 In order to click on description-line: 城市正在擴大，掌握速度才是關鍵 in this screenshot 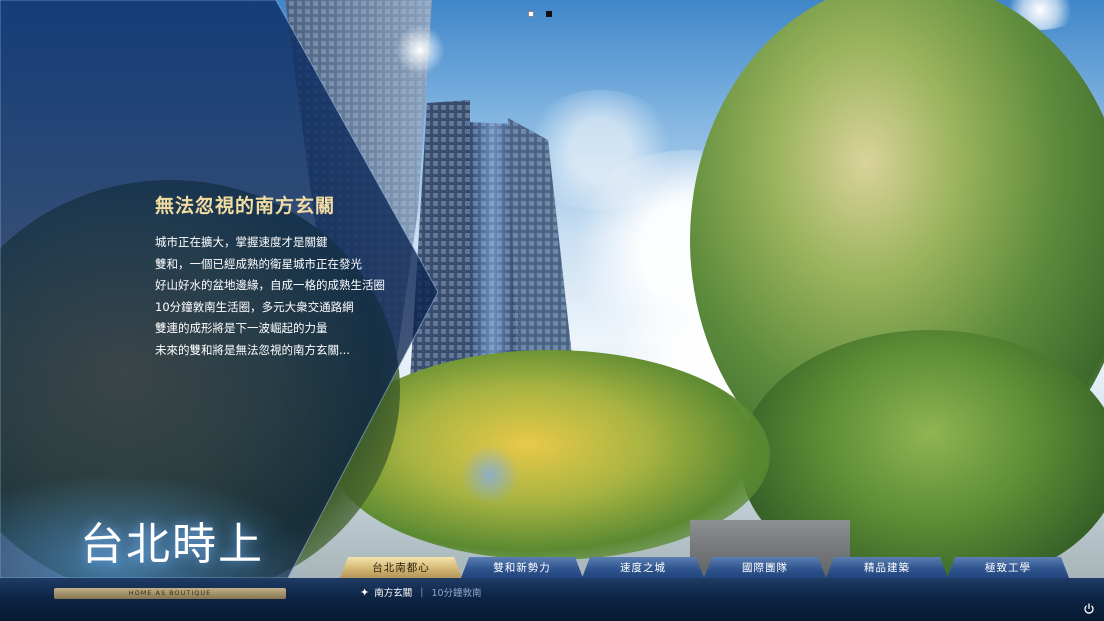, I will do `click(241, 242)`.